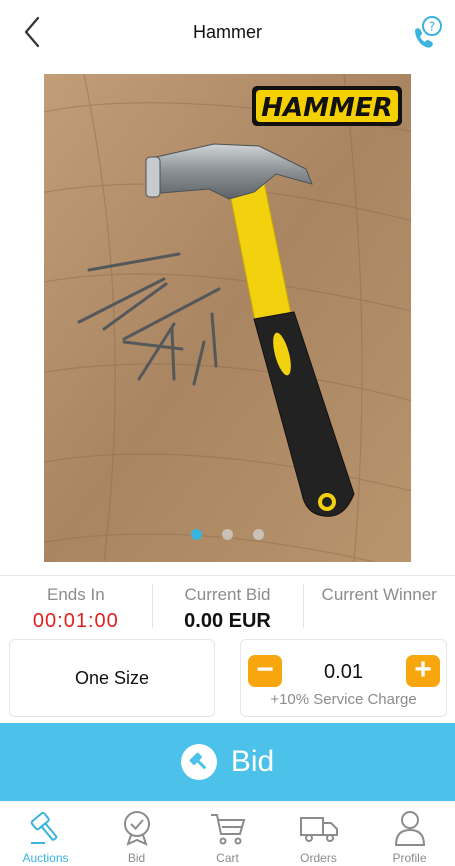  I want to click on nav-item-profile: Profile, so click(409, 834).